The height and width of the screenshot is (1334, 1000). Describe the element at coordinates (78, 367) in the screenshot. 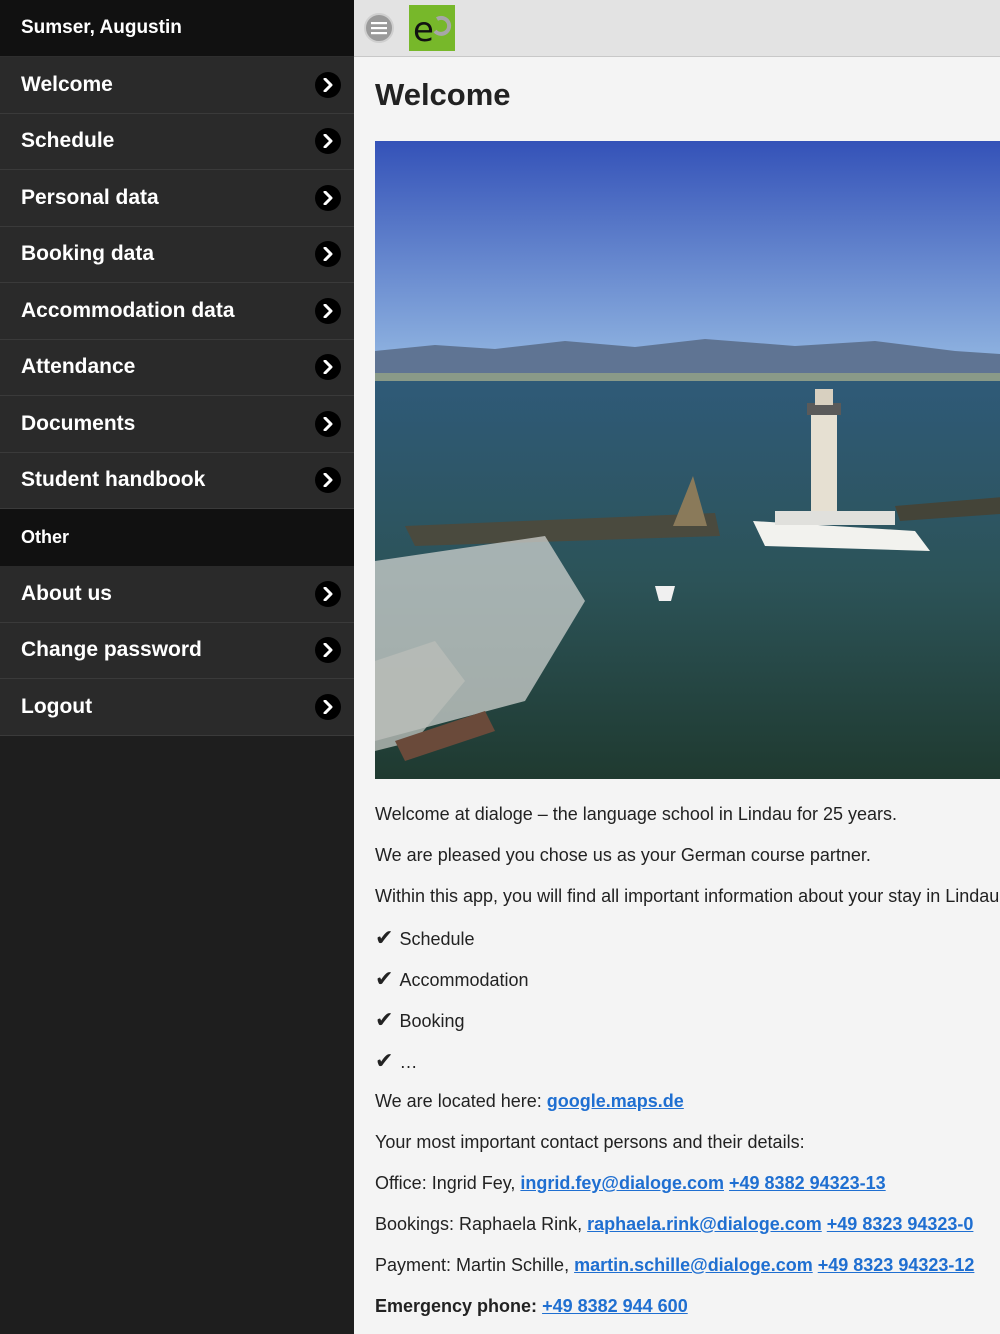

I see `sidebar-item-label: Attendance` at that location.